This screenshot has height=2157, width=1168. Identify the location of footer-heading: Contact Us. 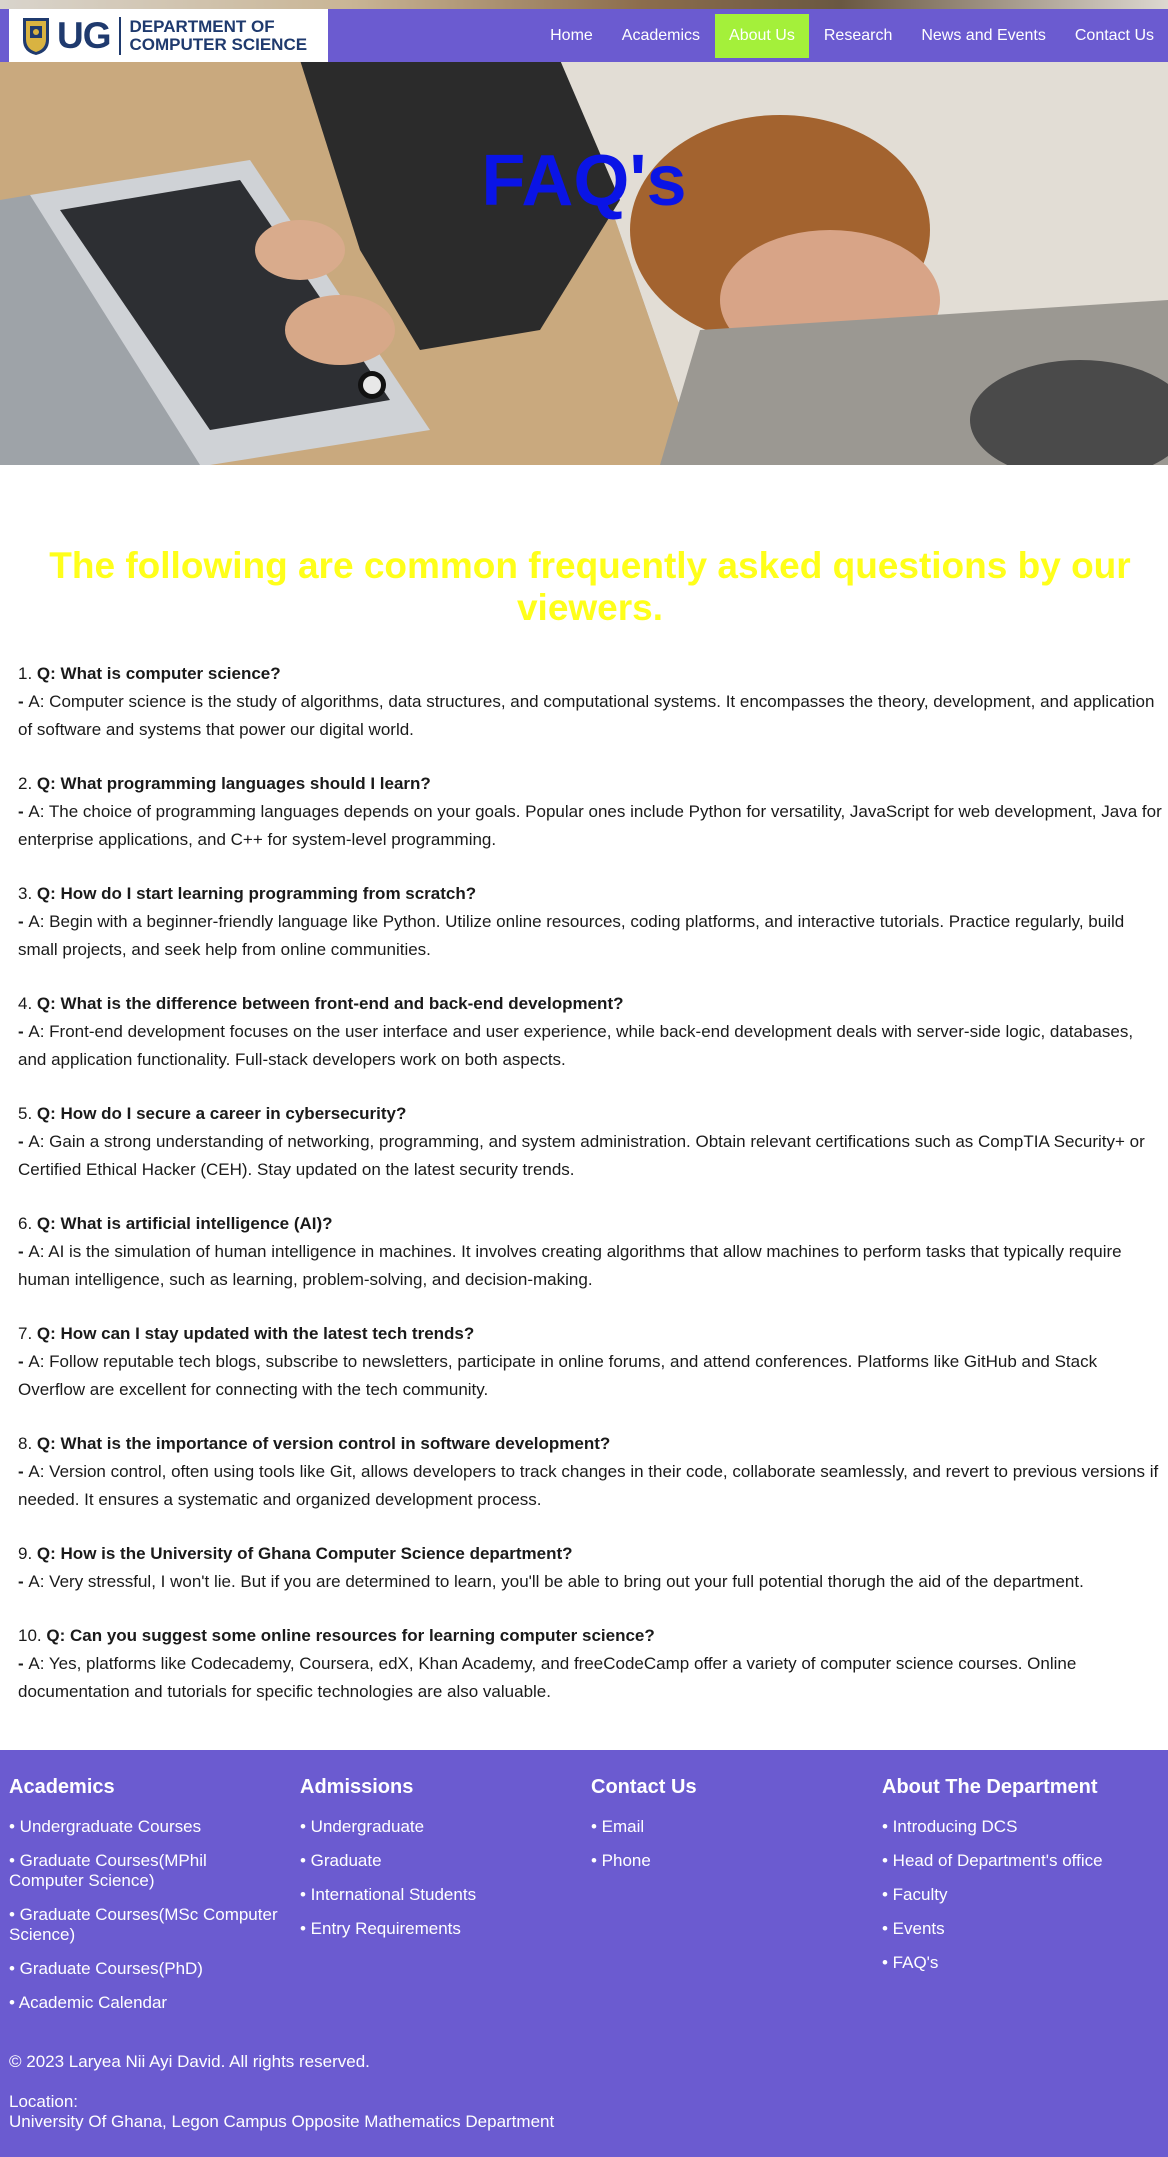
(644, 1787).